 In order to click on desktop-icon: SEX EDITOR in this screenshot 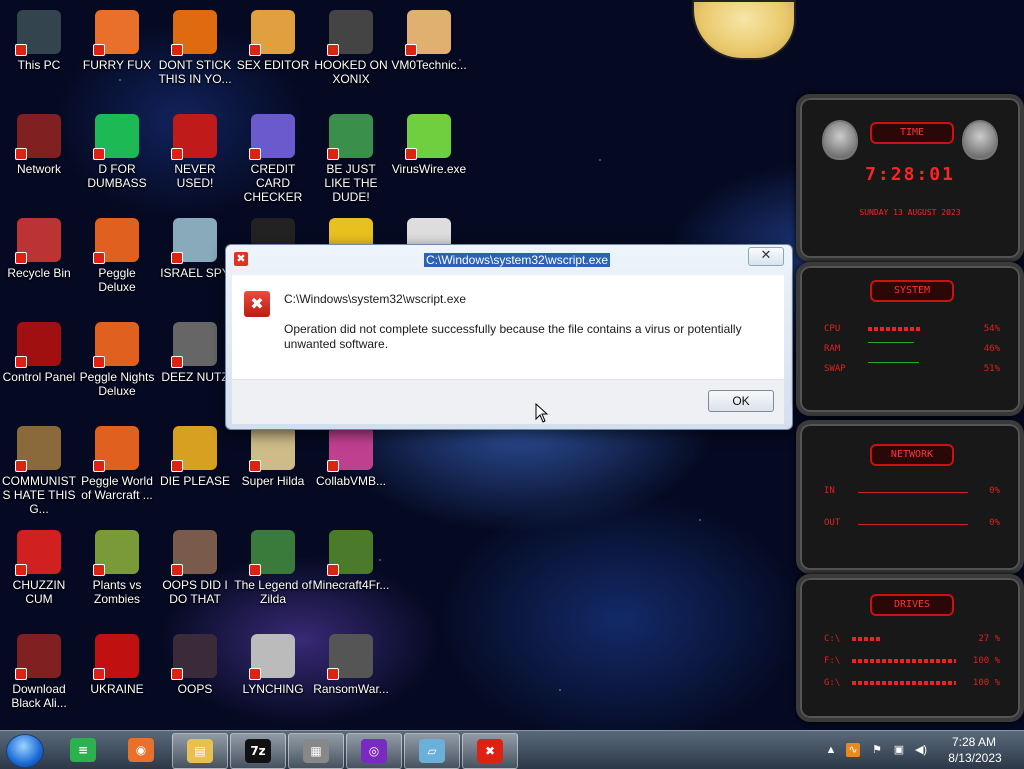, I will do `click(273, 56)`.